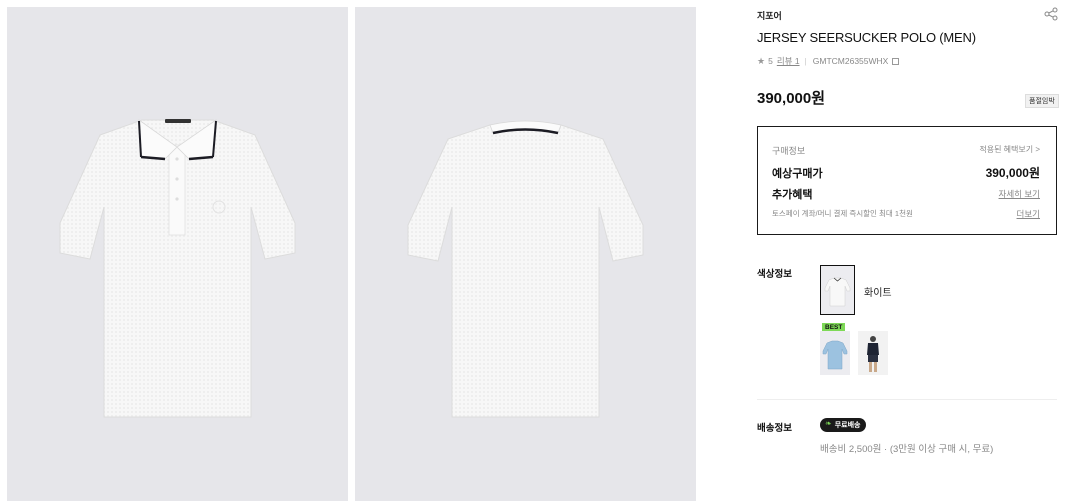 The image size is (1081, 501). What do you see at coordinates (1019, 194) in the screenshot?
I see `view-details-link: 자세히 보기` at bounding box center [1019, 194].